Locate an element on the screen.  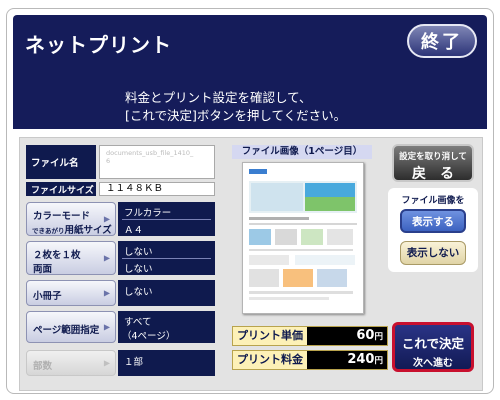
file-preview-image is located at coordinates (303, 238).